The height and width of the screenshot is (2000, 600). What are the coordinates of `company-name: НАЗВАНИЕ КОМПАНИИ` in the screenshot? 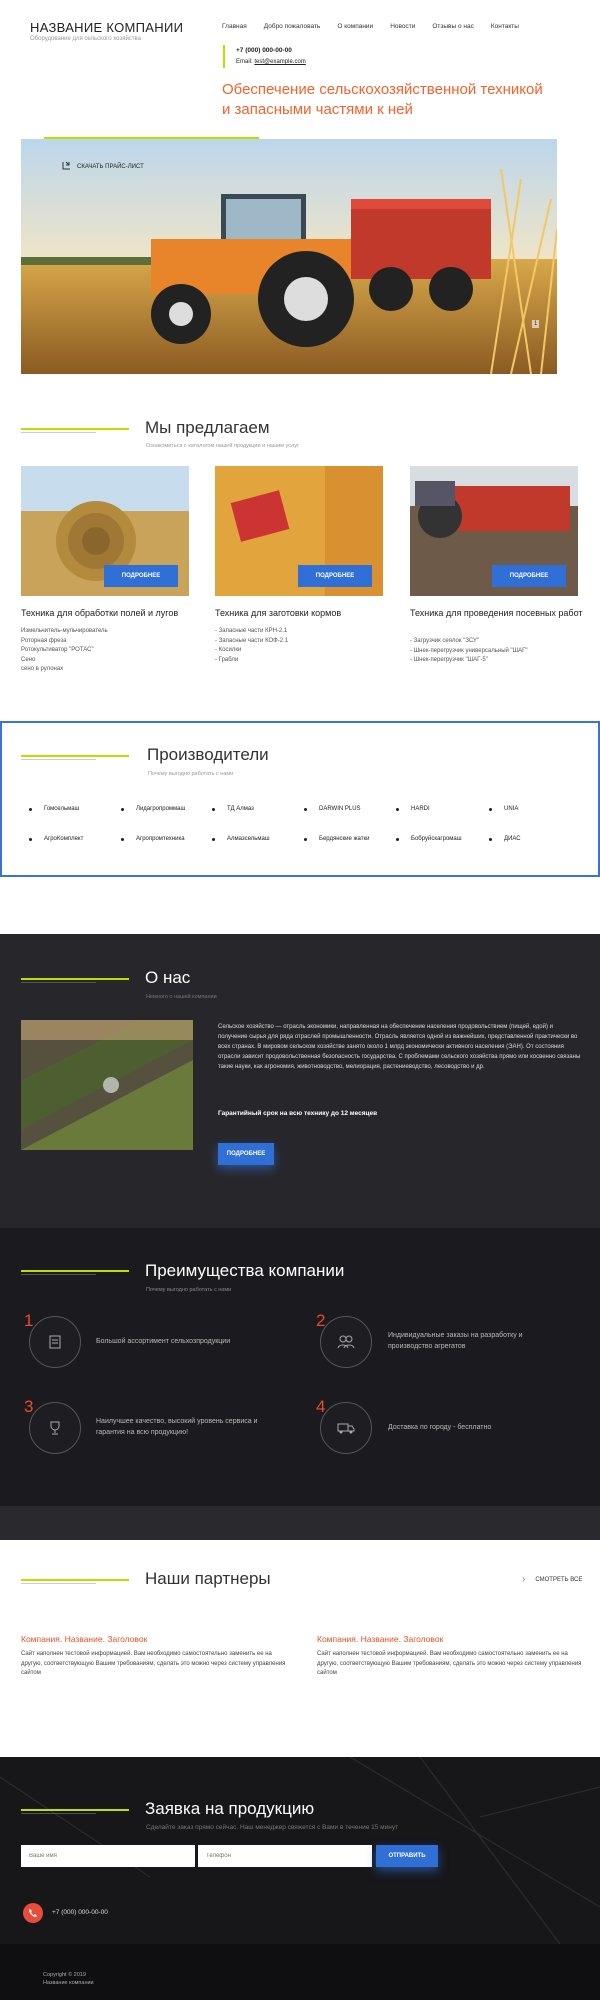 It's located at (106, 27).